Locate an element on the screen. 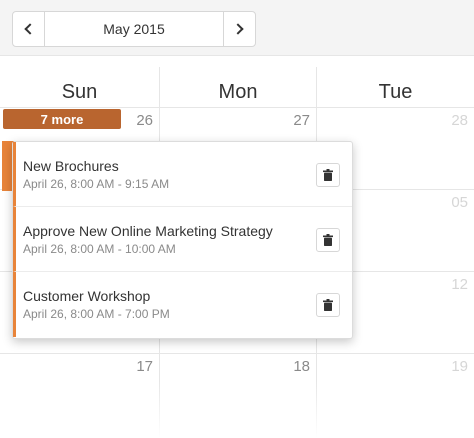  day-number: 18 is located at coordinates (290, 366).